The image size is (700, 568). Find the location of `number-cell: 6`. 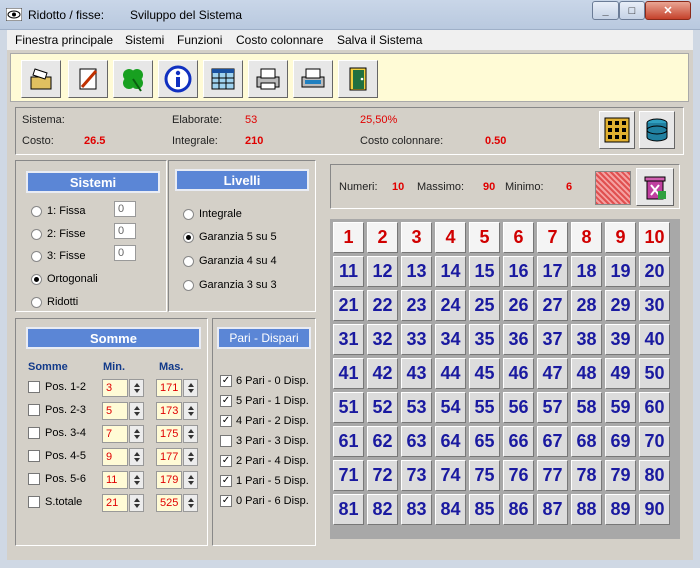

number-cell: 6 is located at coordinates (518, 237).